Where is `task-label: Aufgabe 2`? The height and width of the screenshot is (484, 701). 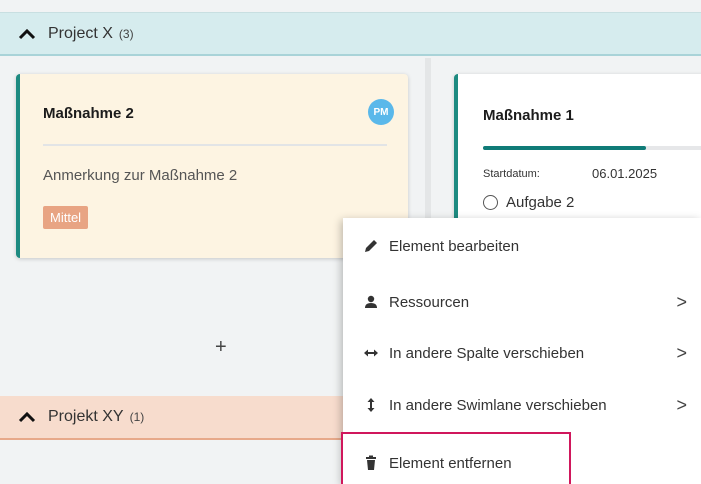
task-label: Aufgabe 2 is located at coordinates (540, 202).